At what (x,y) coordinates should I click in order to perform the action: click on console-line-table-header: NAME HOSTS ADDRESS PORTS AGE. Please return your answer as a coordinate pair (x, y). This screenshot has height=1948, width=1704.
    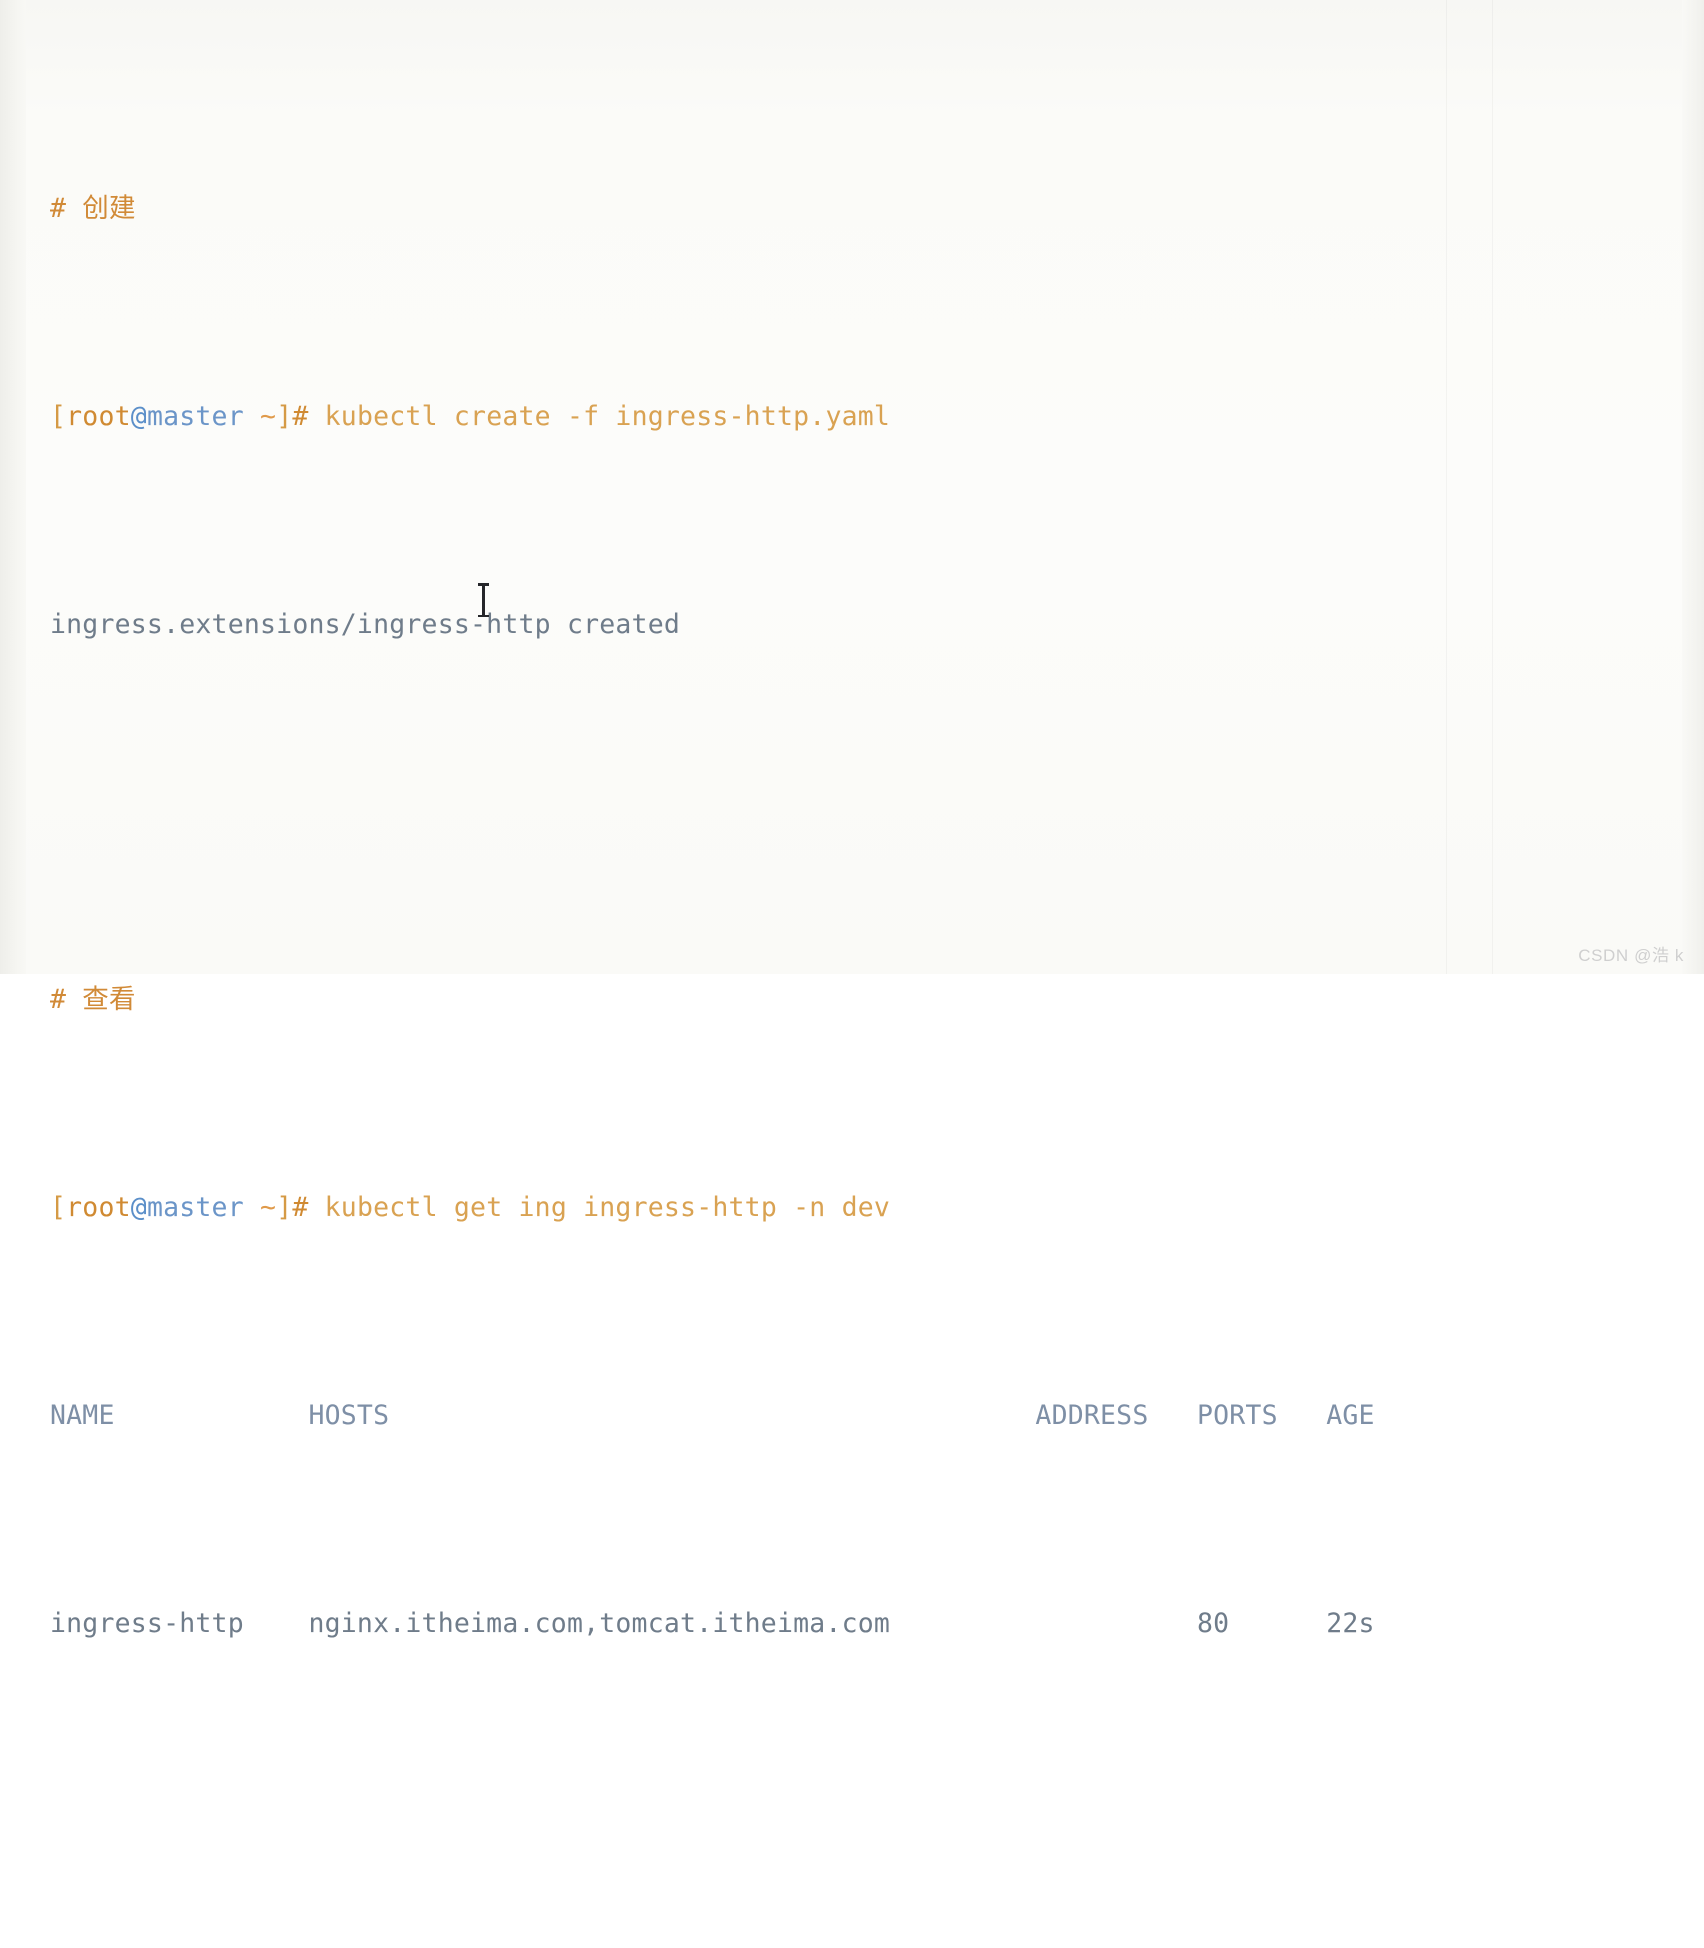
    Looking at the image, I should click on (862, 1416).